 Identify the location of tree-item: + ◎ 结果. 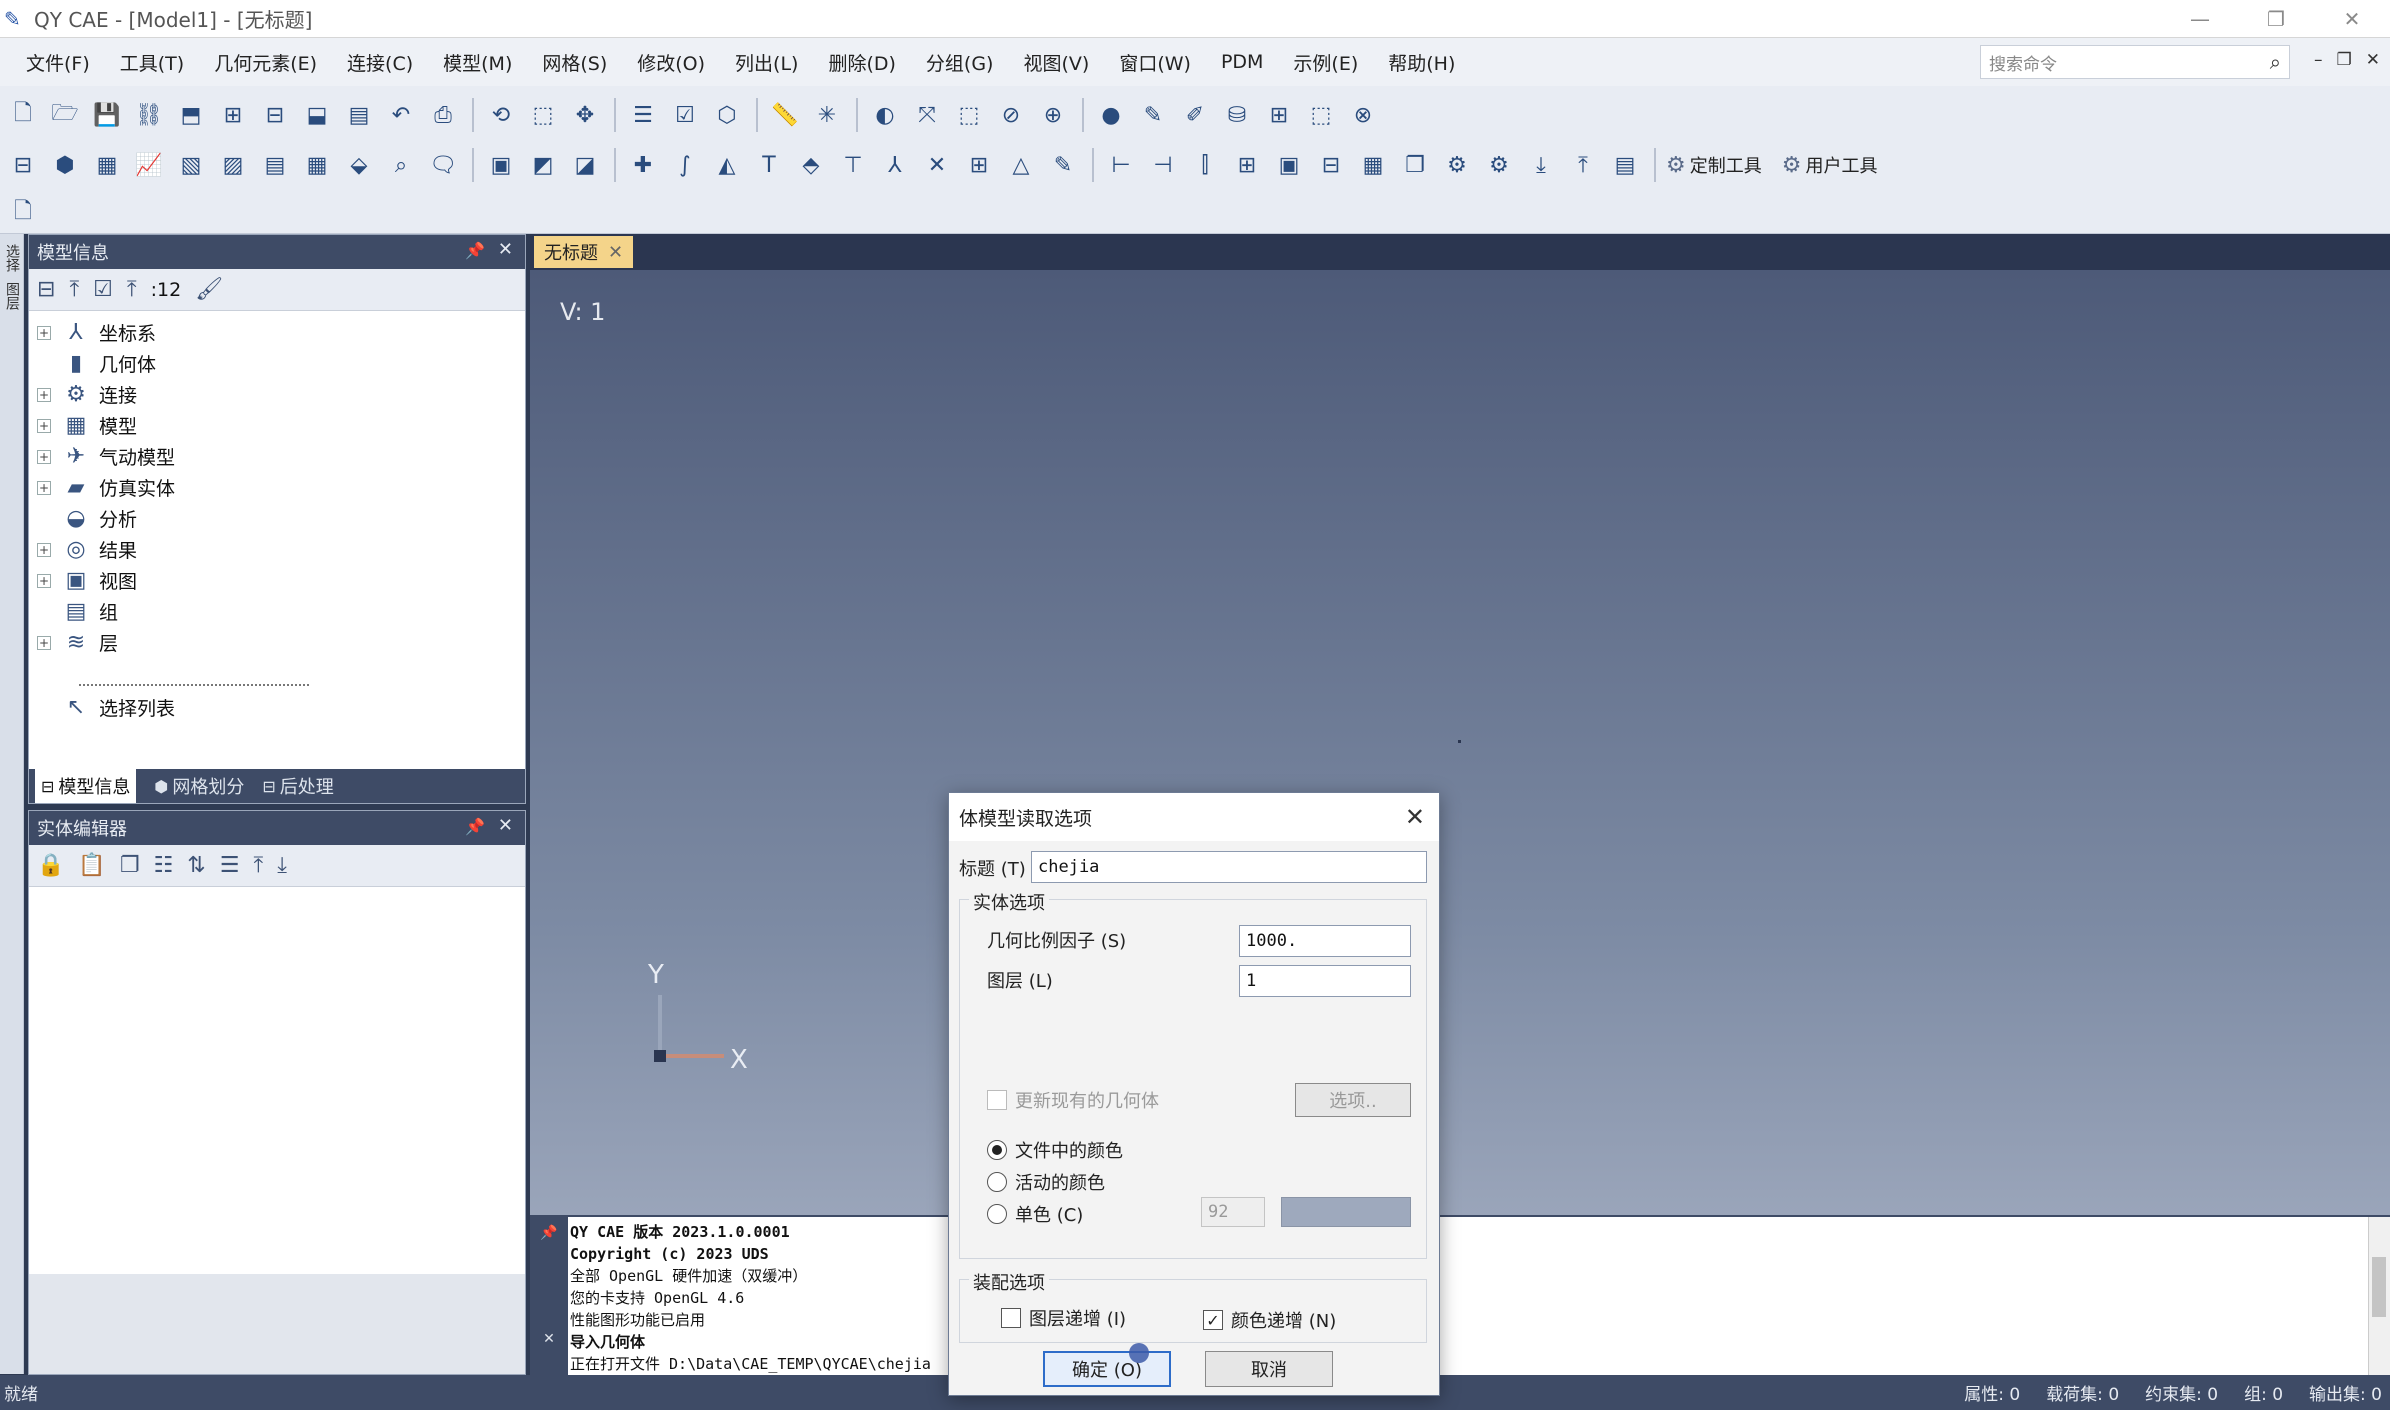
(281, 549).